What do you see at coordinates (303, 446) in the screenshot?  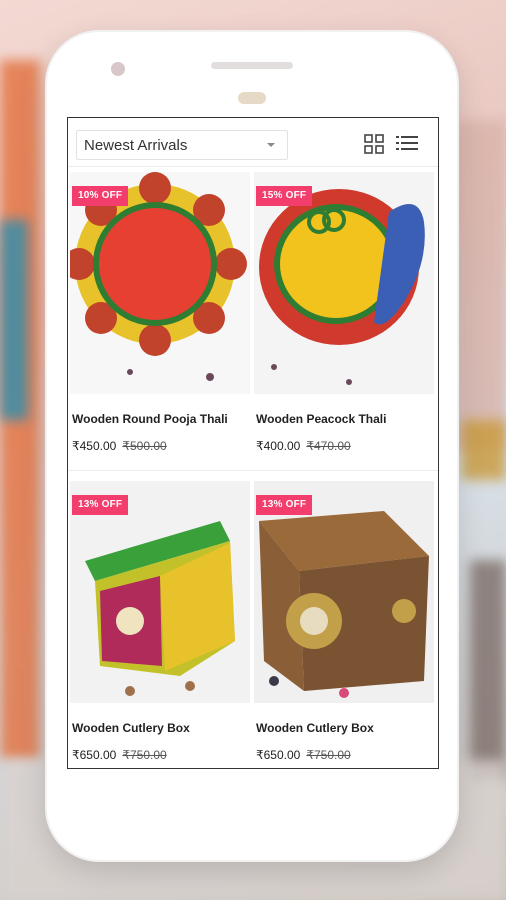 I see `price-row: ₹400.00 ₹470.00` at bounding box center [303, 446].